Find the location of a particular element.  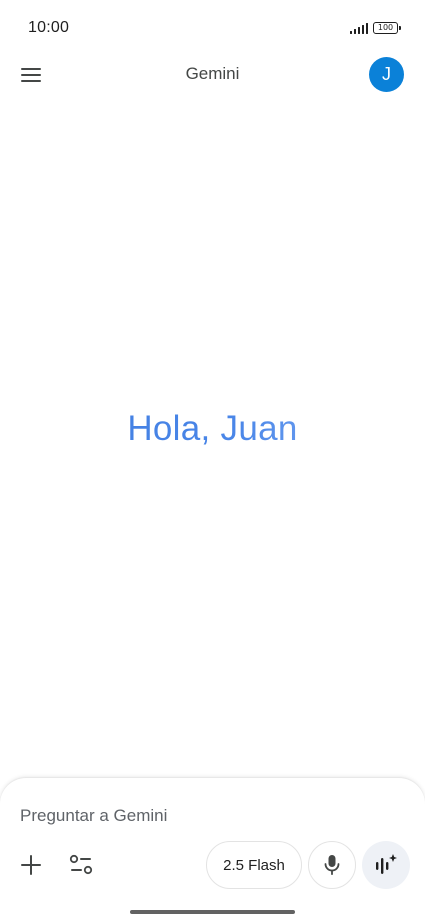

live-mode-button is located at coordinates (386, 865).